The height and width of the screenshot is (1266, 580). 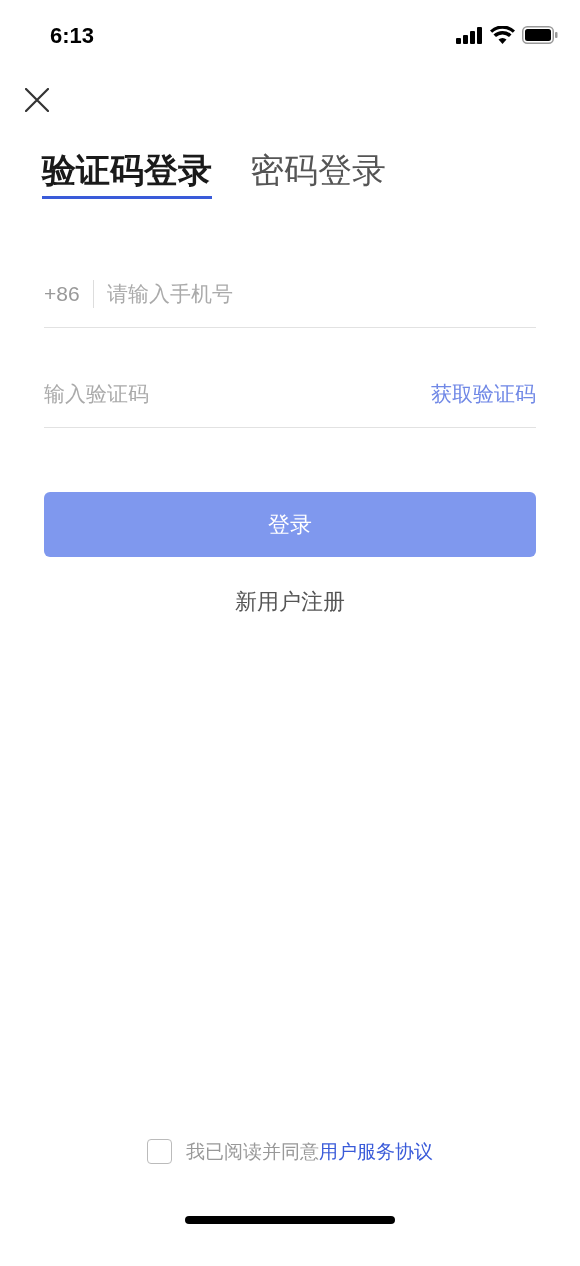 What do you see at coordinates (502, 35) in the screenshot?
I see `wifi-icon` at bounding box center [502, 35].